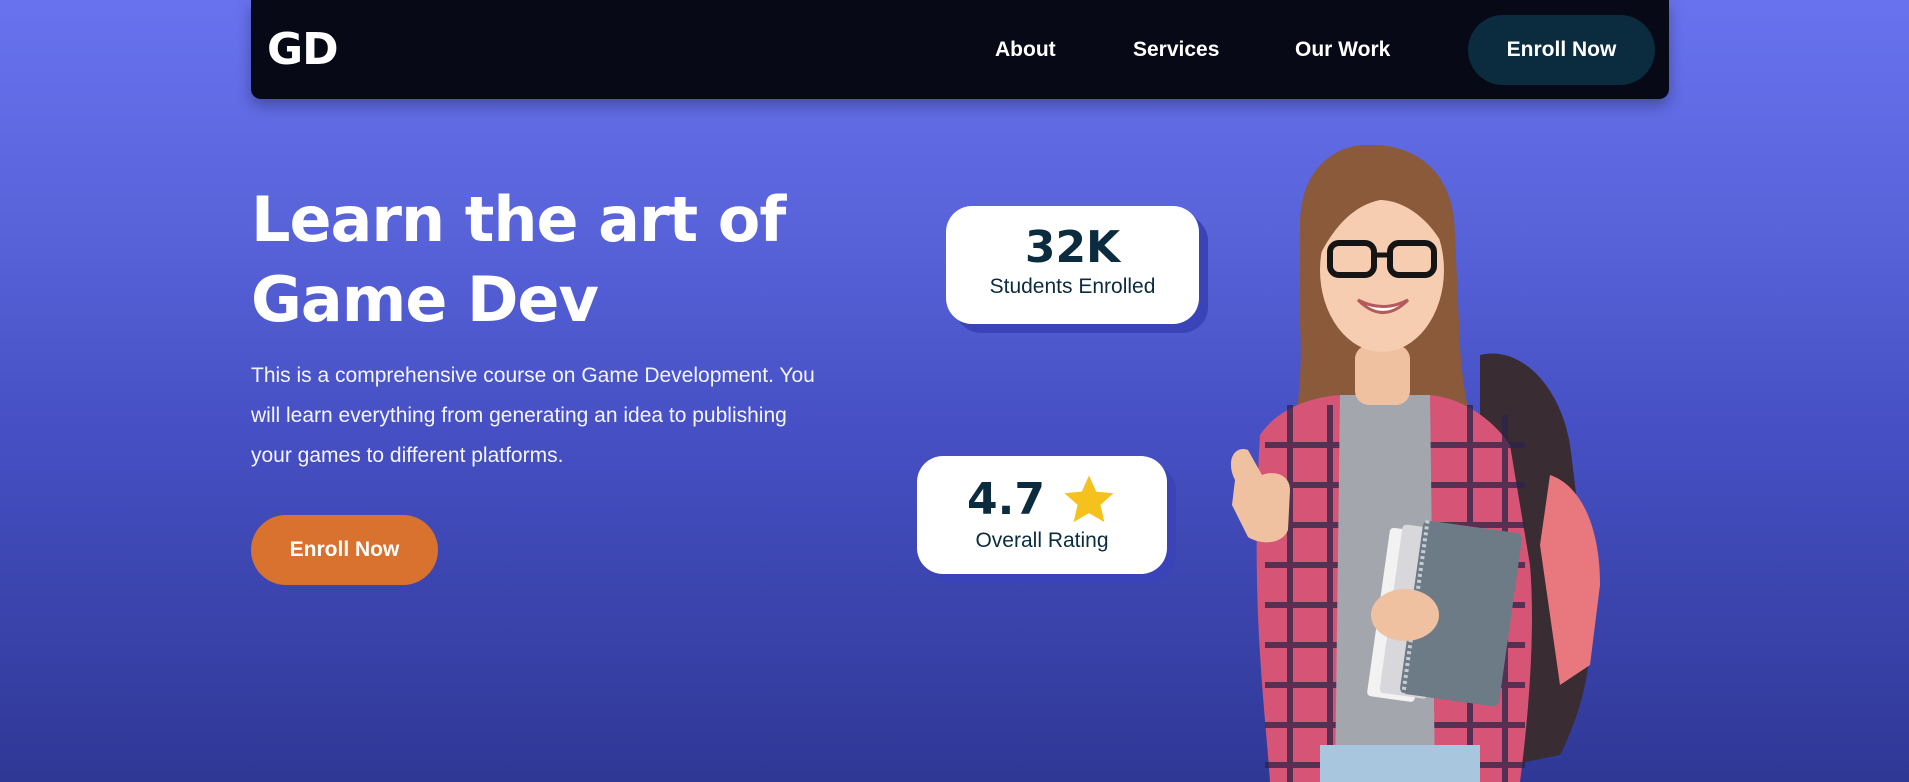  What do you see at coordinates (1072, 247) in the screenshot?
I see `students-count: 32K` at bounding box center [1072, 247].